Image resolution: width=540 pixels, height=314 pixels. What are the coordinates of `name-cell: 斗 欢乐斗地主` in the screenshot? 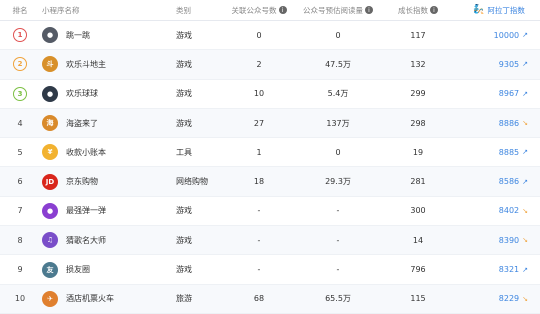 It's located at (106, 64).